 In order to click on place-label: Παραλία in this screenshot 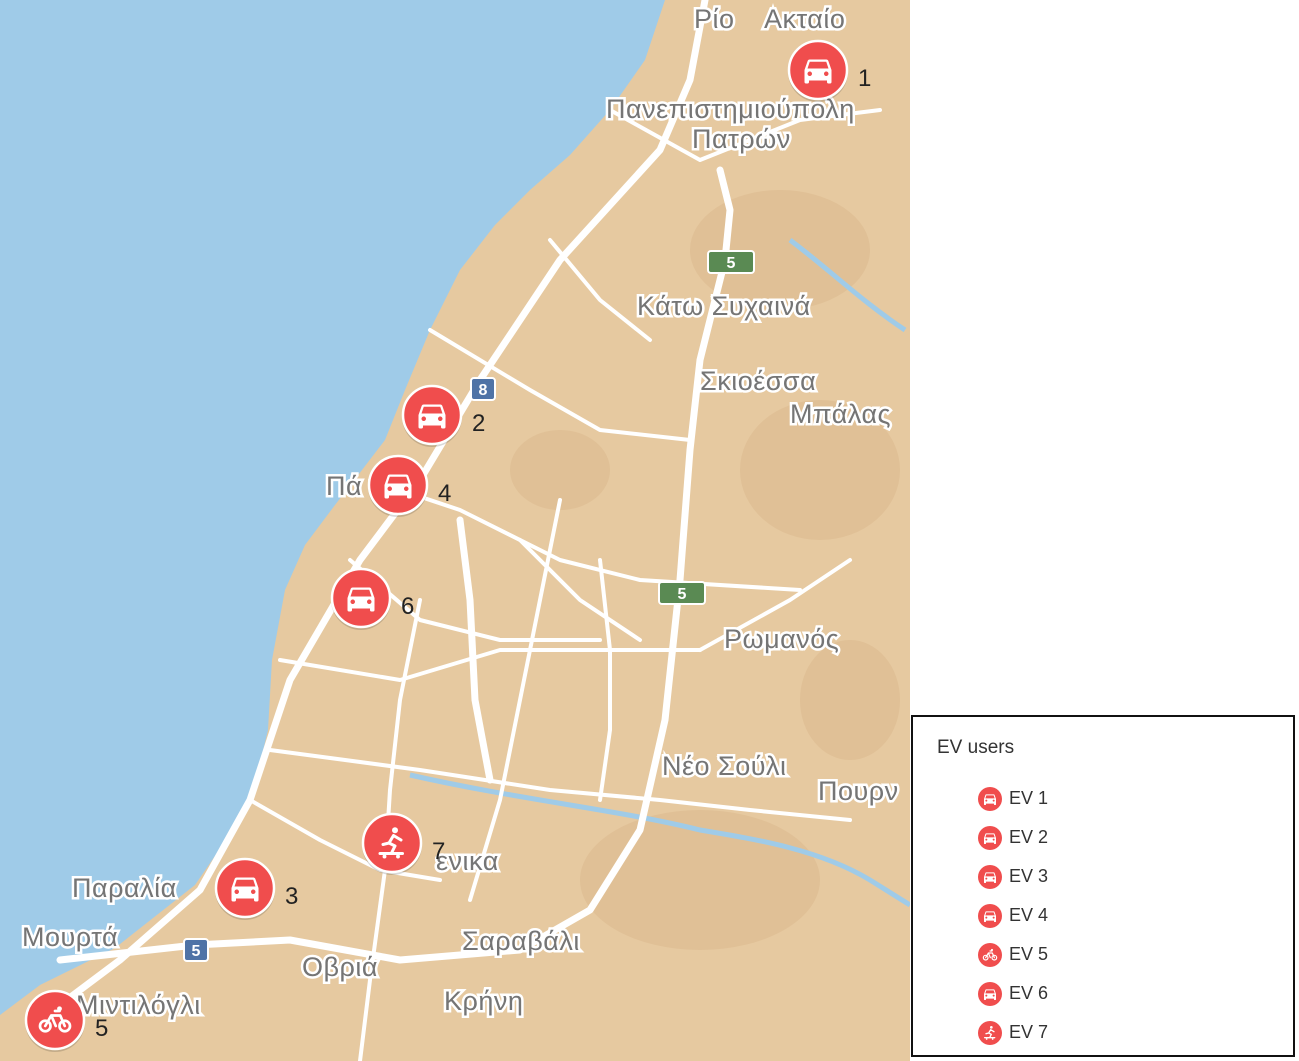, I will do `click(124, 888)`.